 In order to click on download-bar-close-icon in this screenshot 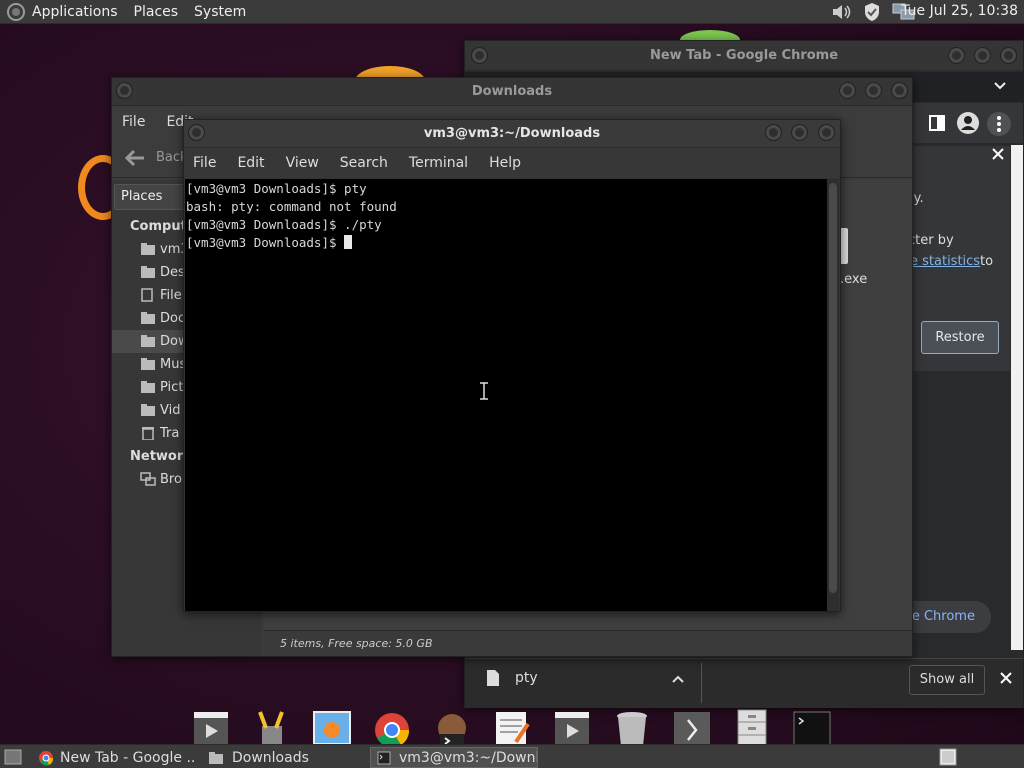, I will do `click(1006, 678)`.